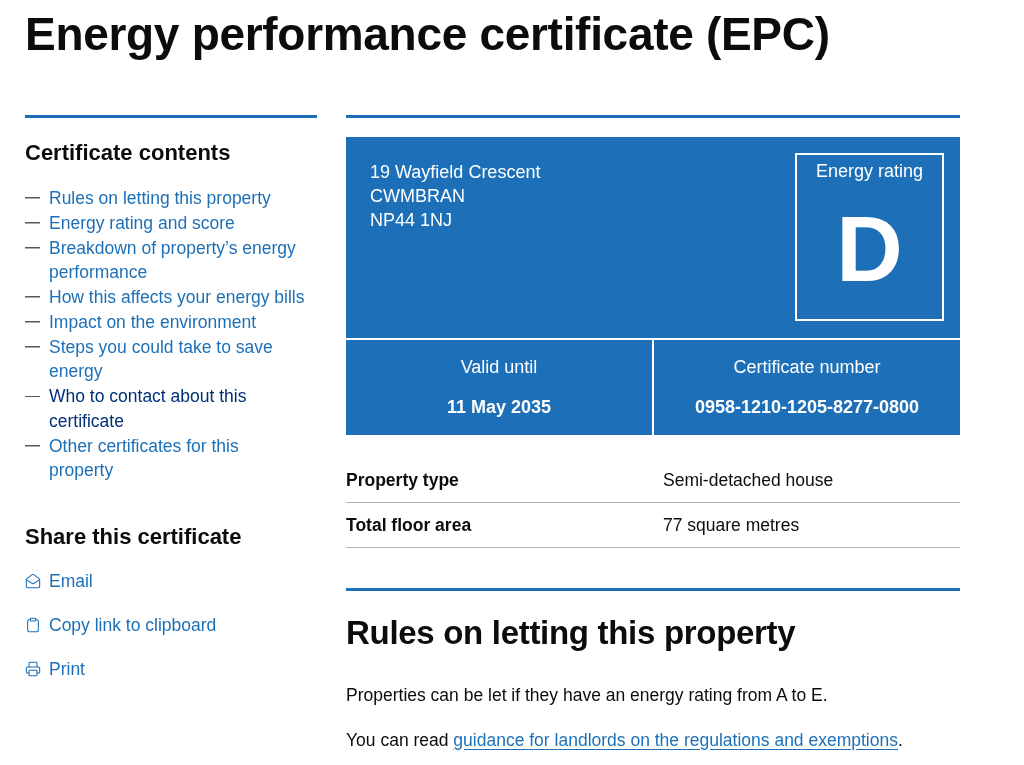 Image resolution: width=1024 pixels, height=765 pixels. What do you see at coordinates (33, 625) in the screenshot?
I see `clipboard-icon` at bounding box center [33, 625].